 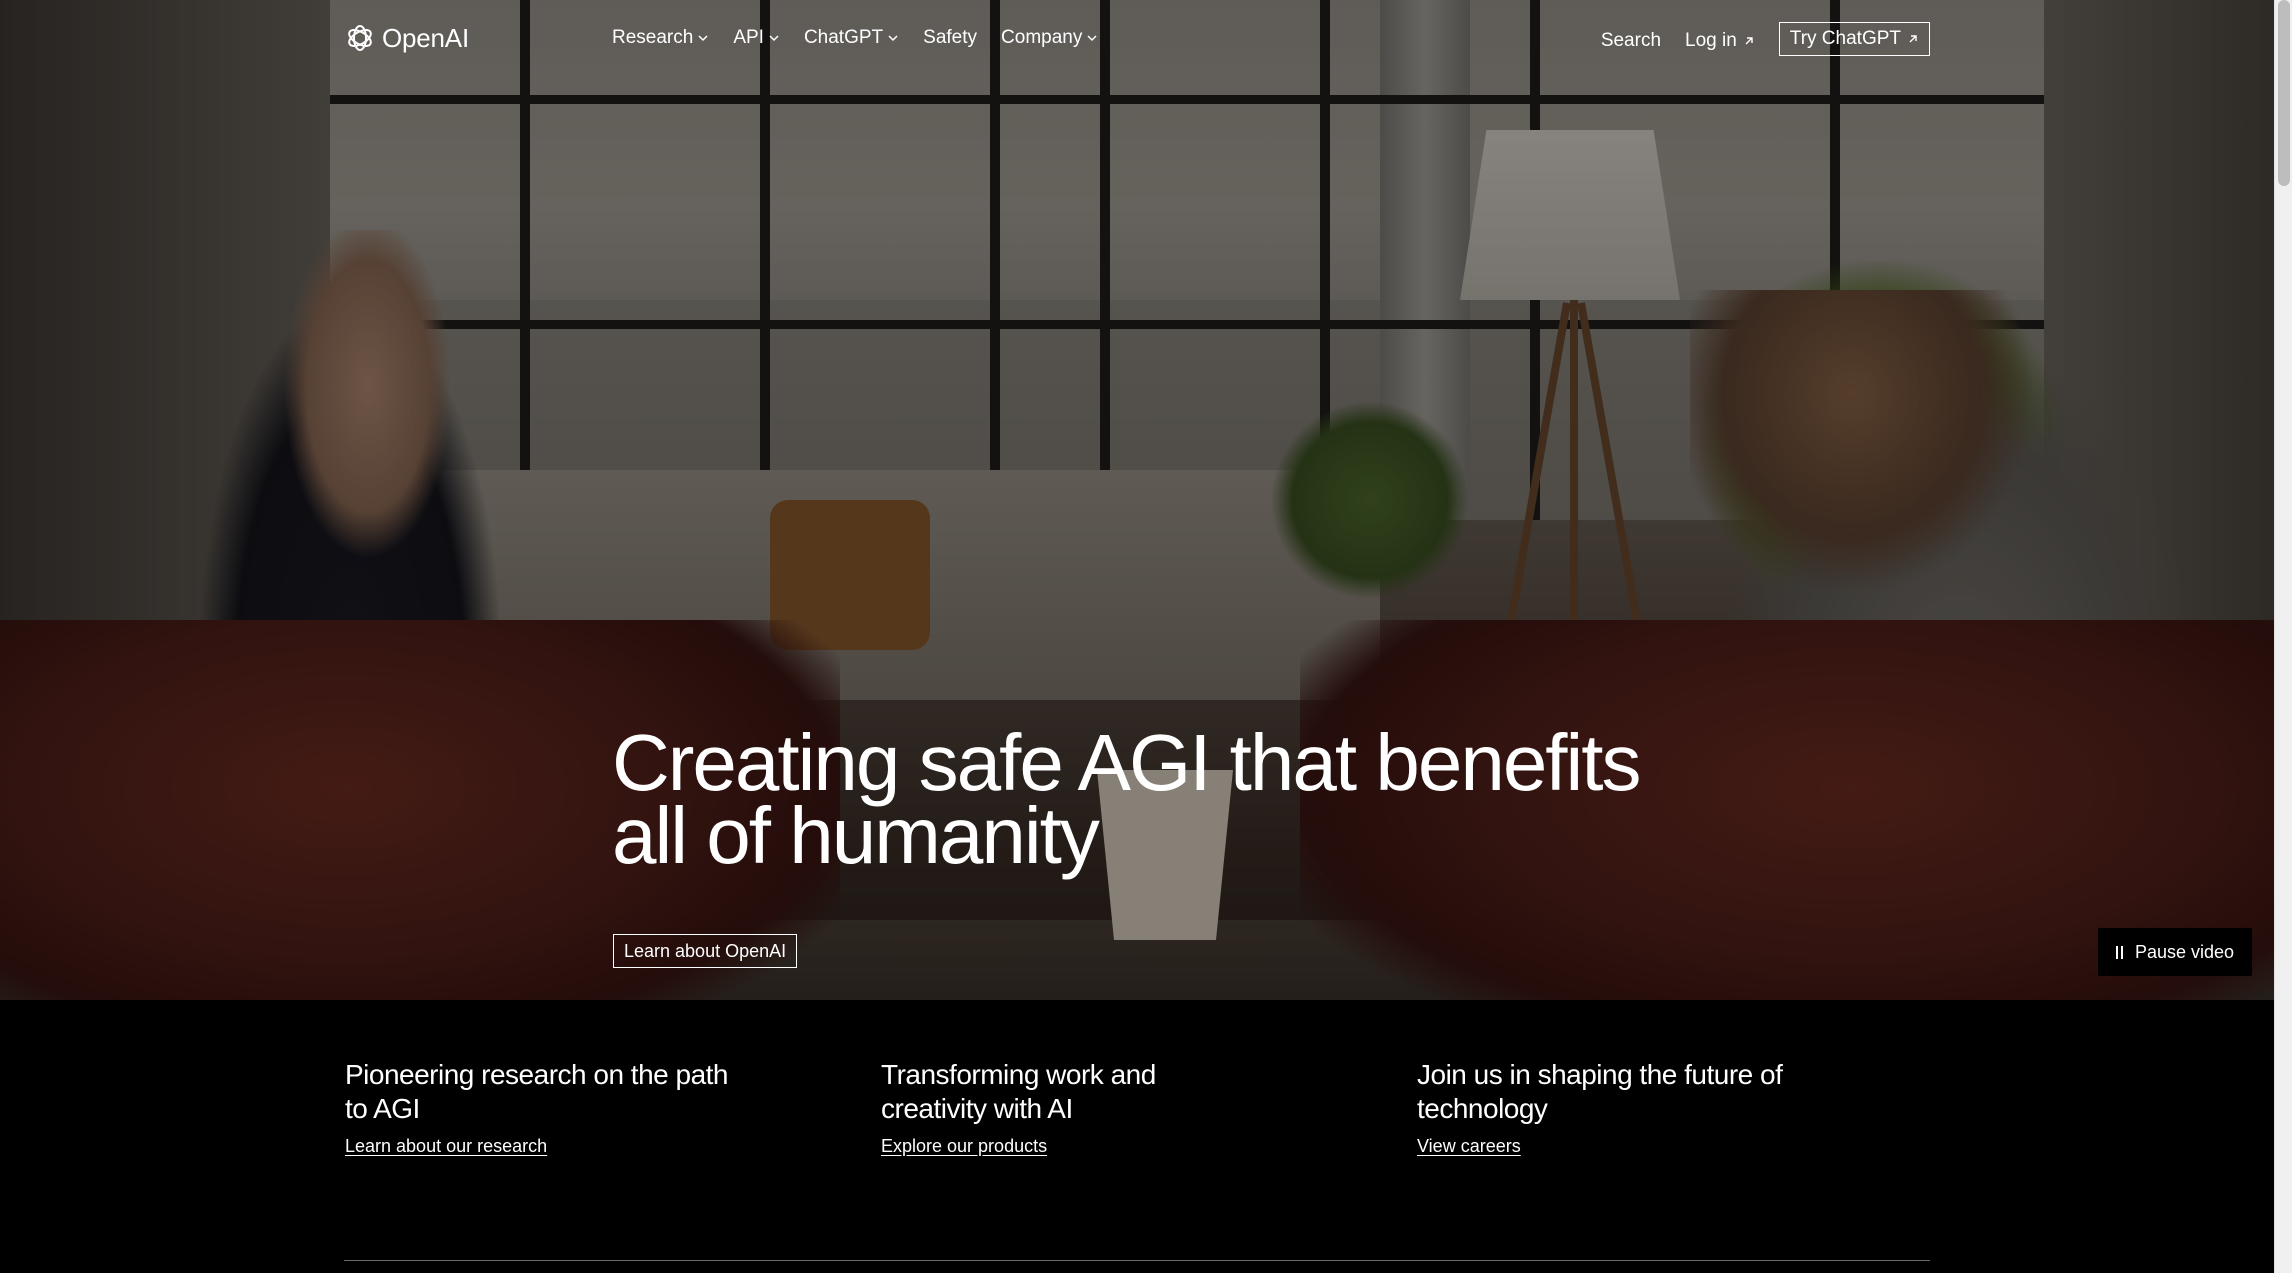 What do you see at coordinates (2283, 636) in the screenshot?
I see `page-scrollbar` at bounding box center [2283, 636].